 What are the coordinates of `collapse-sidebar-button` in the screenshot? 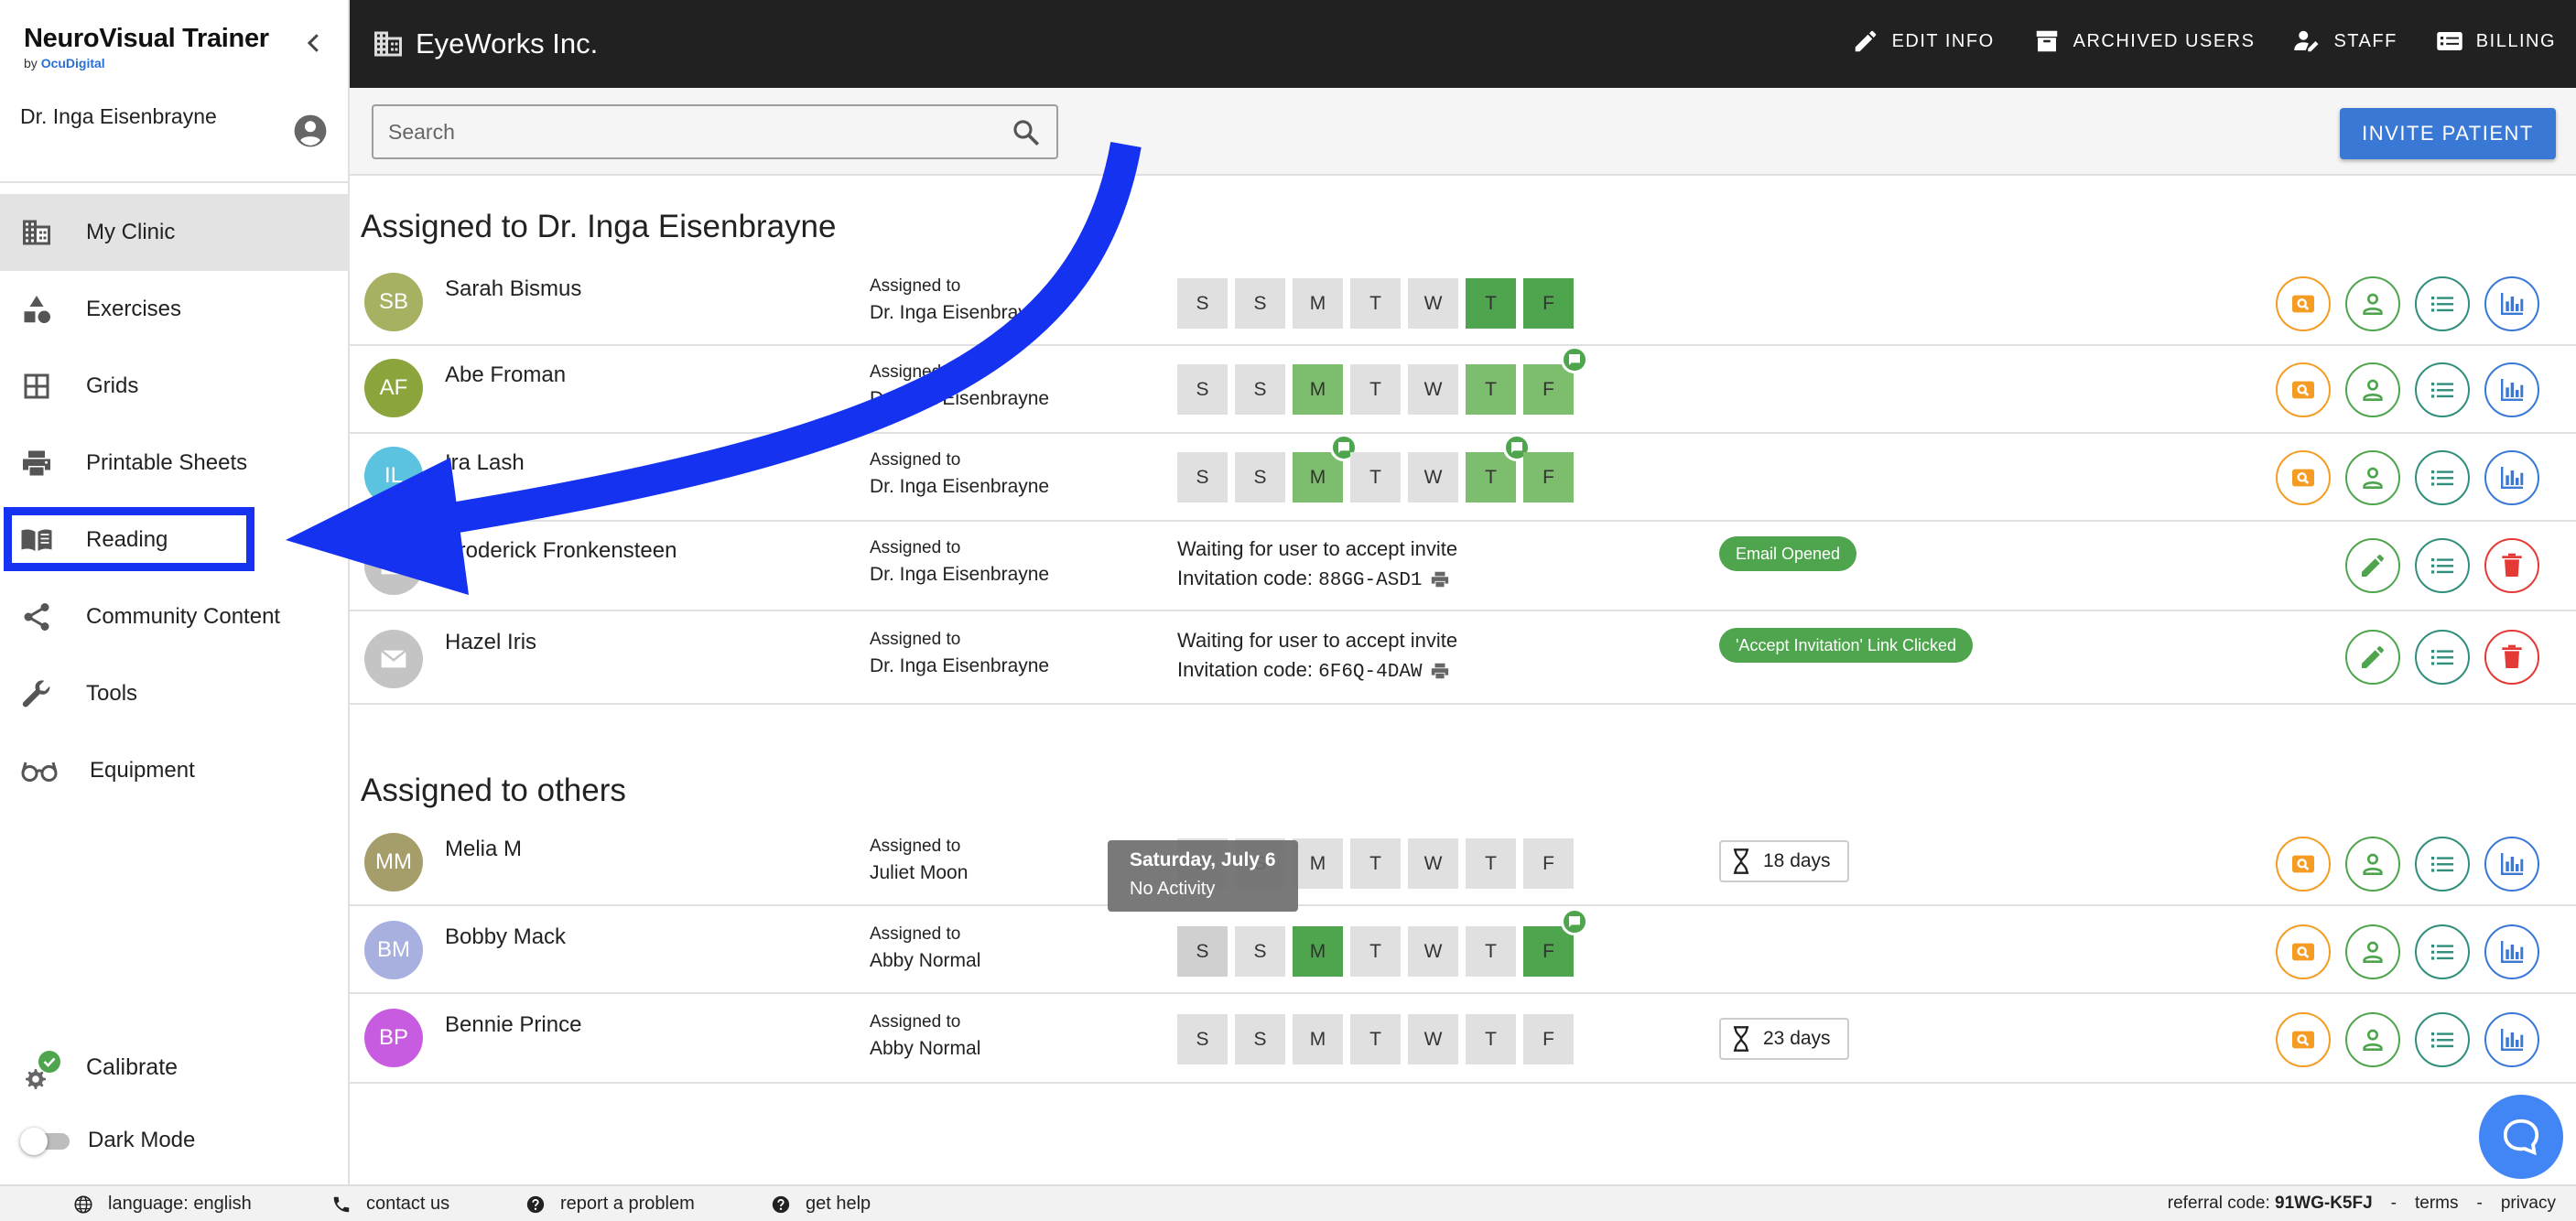 It's located at (314, 43).